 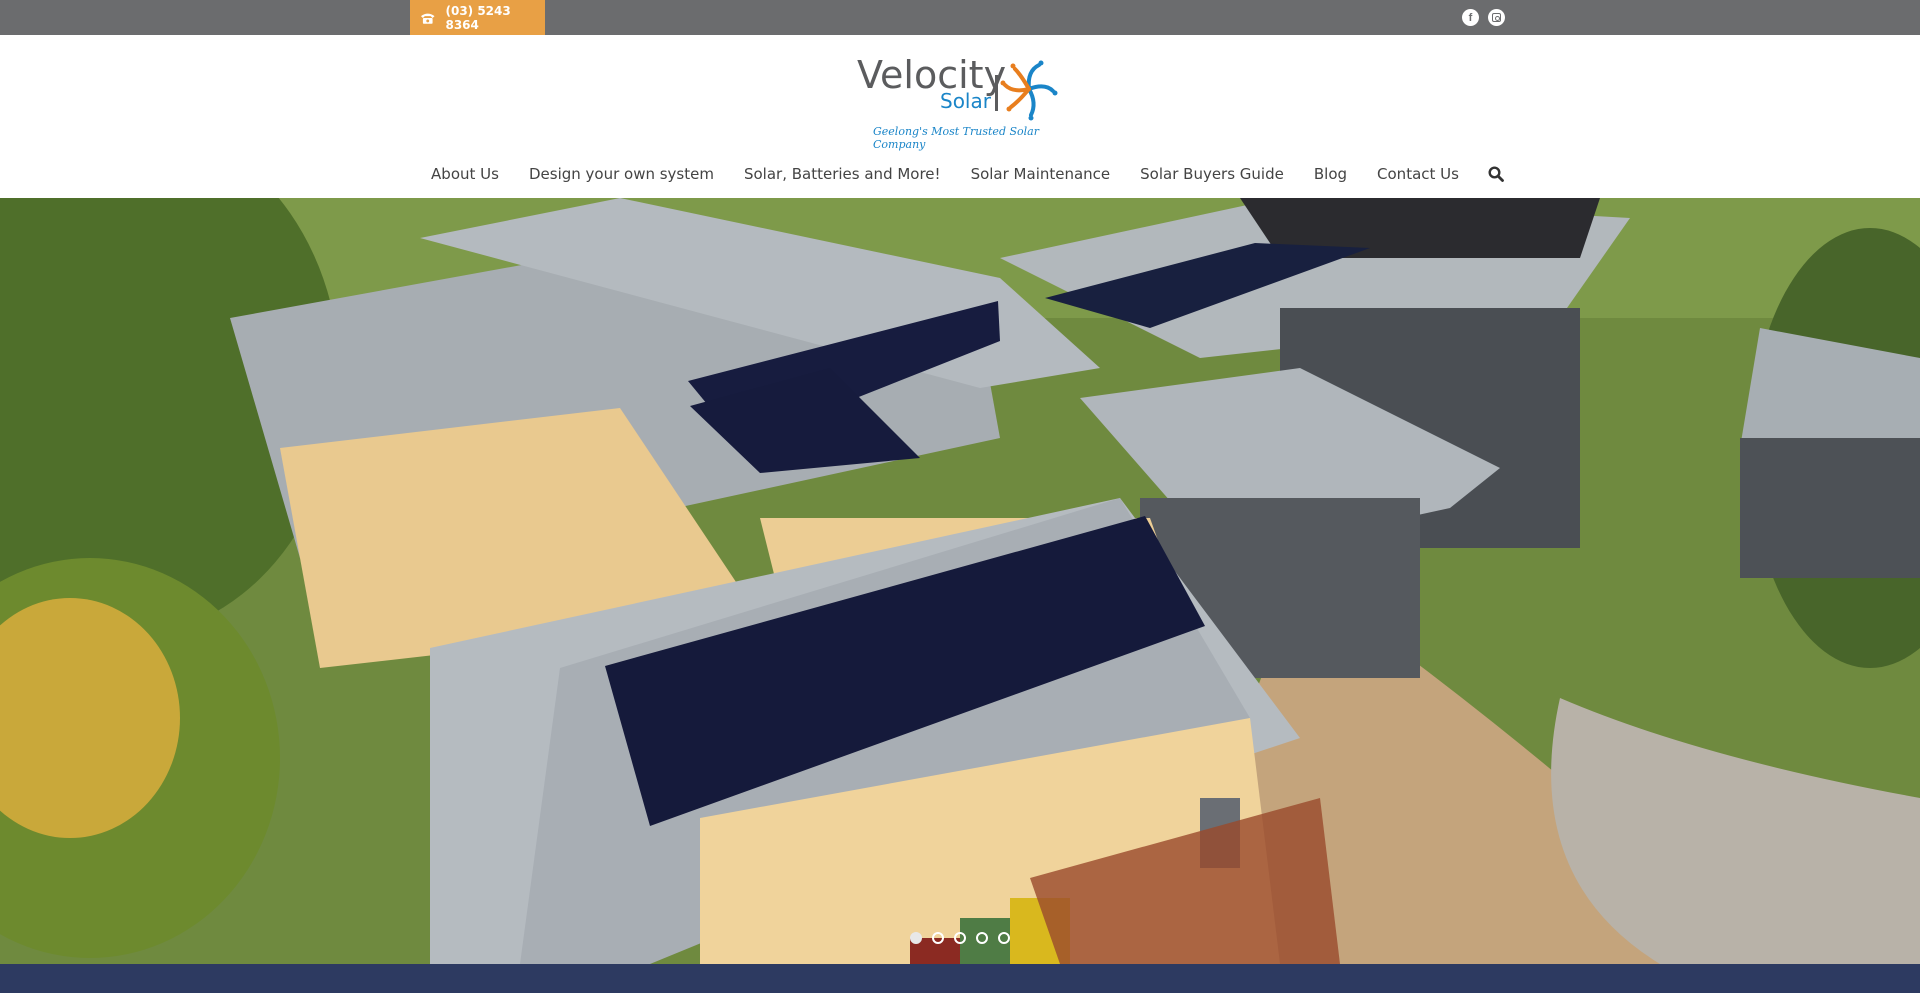 I want to click on phone-link: (03) 5243 8364, so click(x=477, y=17).